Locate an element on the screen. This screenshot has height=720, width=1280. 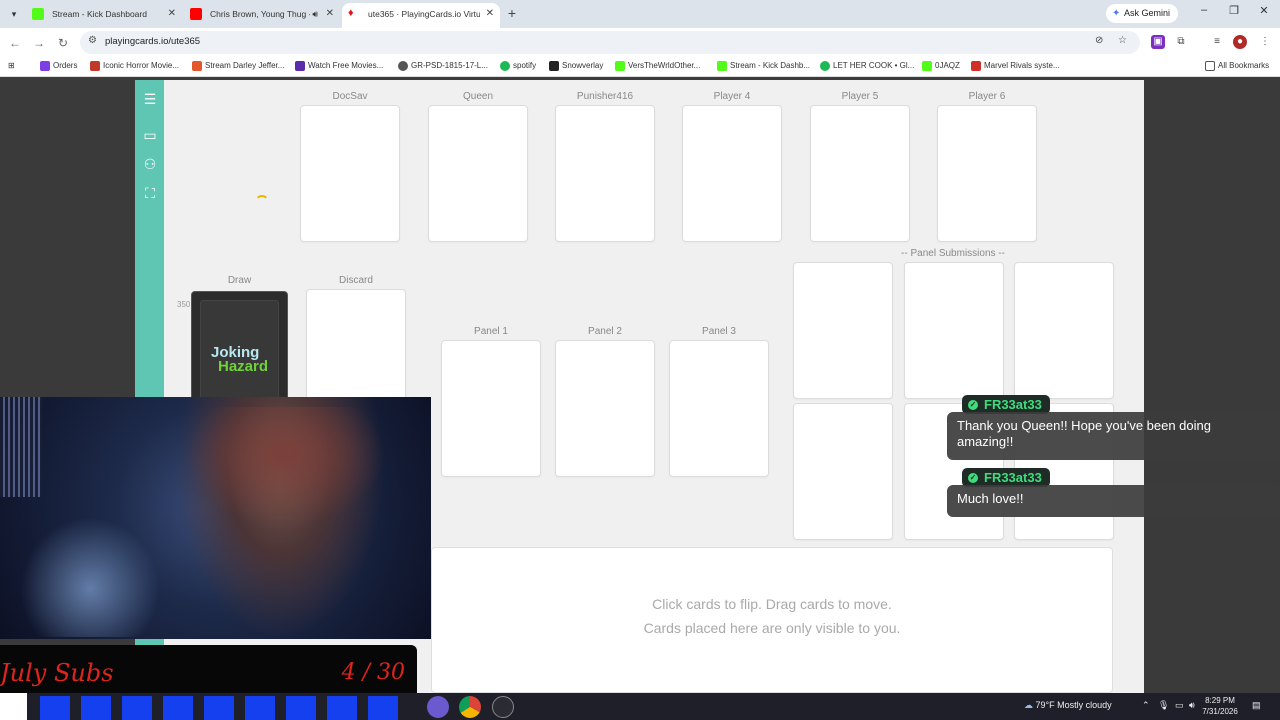
apps-grid-icon: ⊞ is located at coordinates (11, 66).